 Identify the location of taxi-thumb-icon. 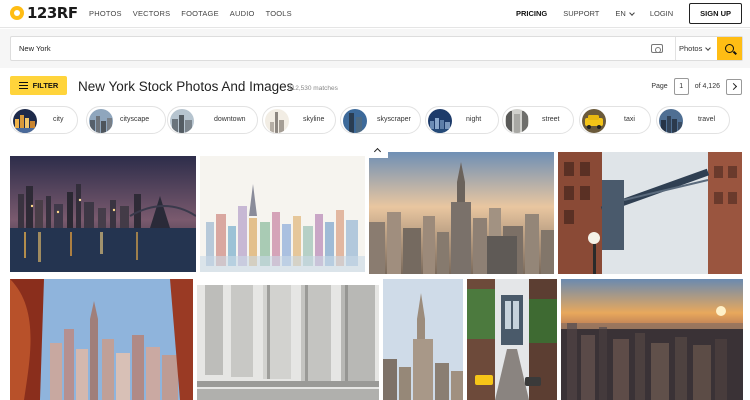
(594, 120).